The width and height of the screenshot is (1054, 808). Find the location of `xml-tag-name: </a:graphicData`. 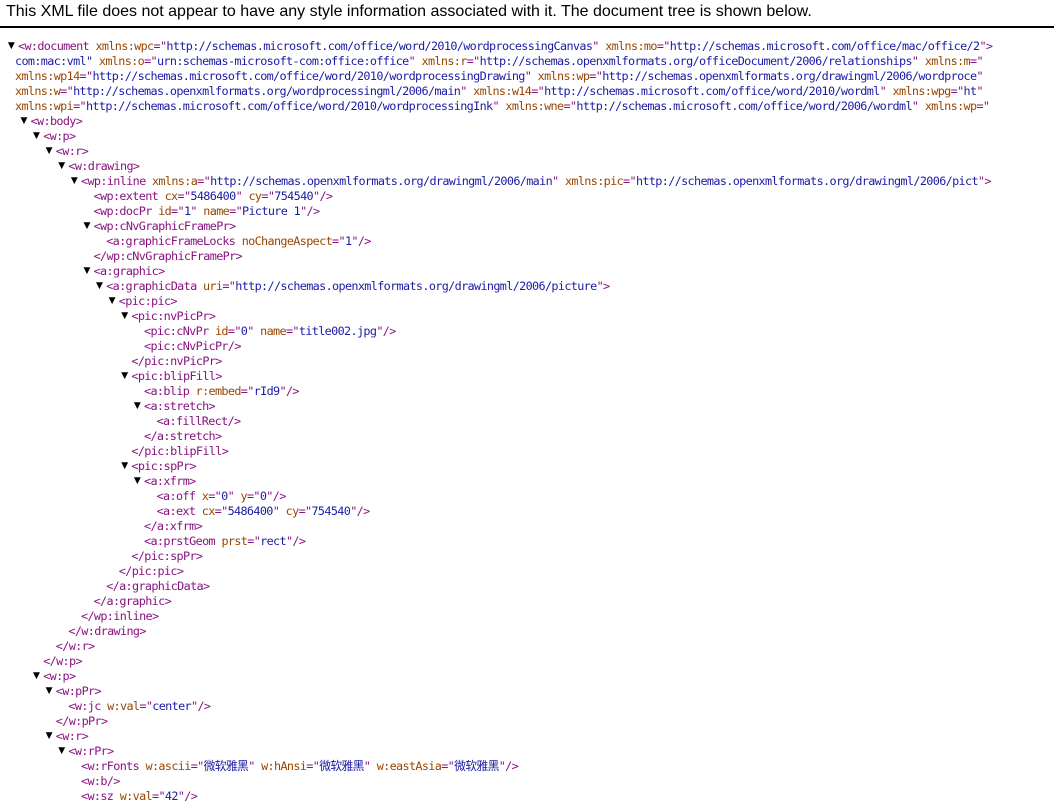

xml-tag-name: </a:graphicData is located at coordinates (154, 586).